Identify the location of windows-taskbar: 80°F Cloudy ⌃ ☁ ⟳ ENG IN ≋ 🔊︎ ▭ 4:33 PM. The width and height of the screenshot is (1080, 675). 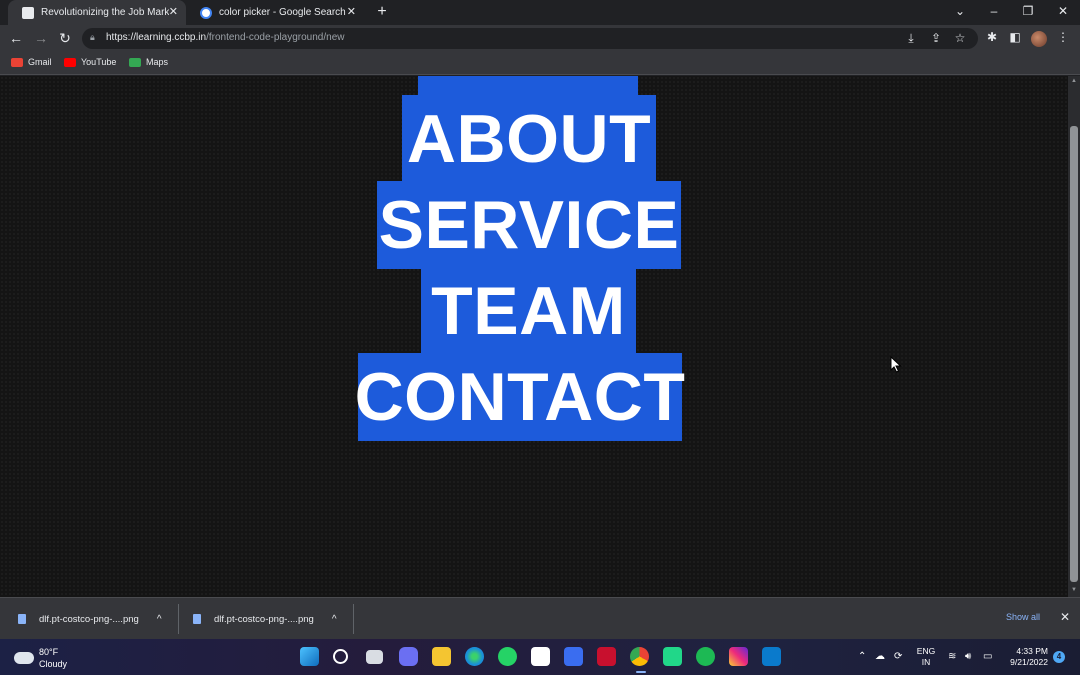
(540, 657).